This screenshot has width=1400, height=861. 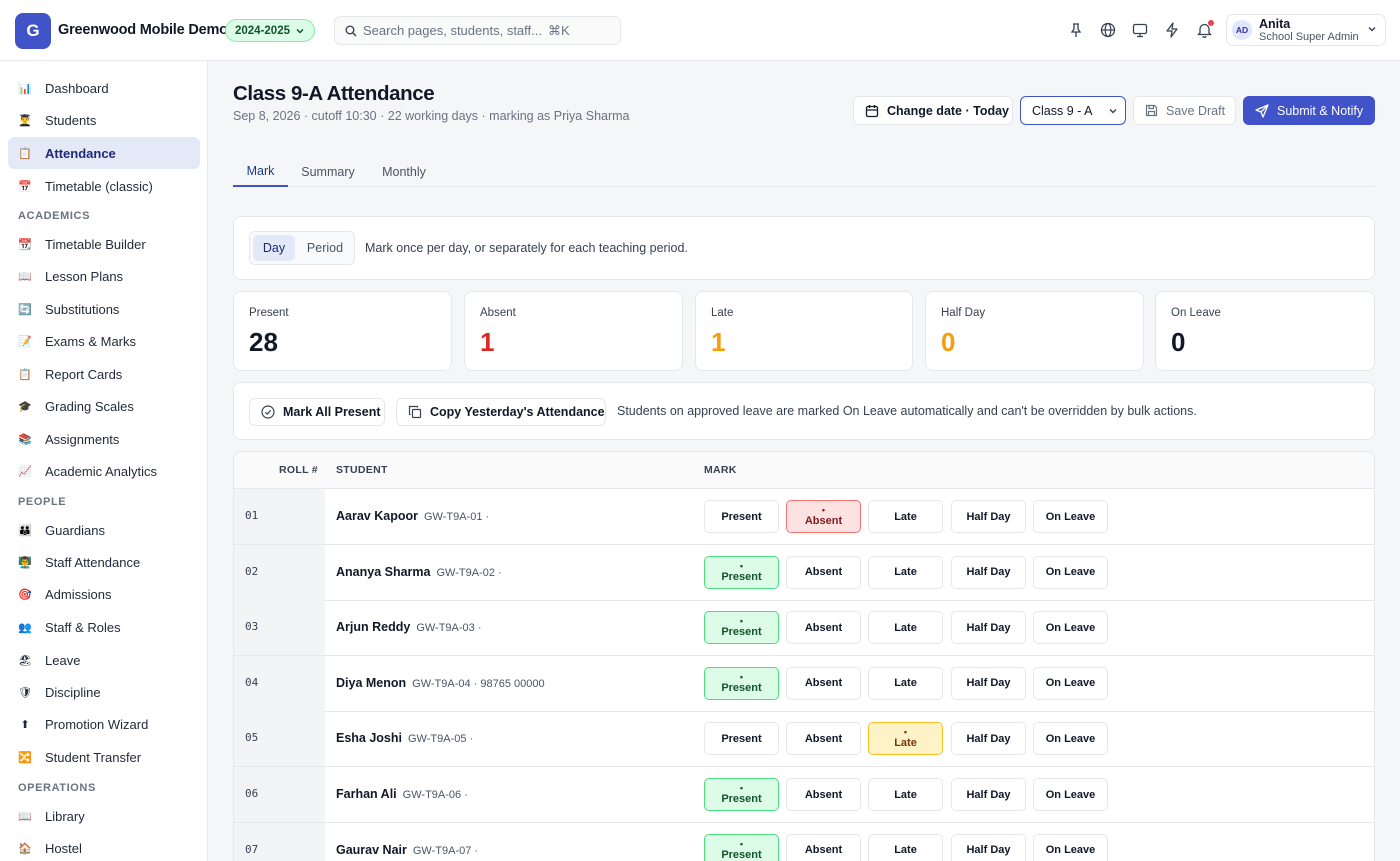 What do you see at coordinates (1108, 30) in the screenshot?
I see `globe-icon` at bounding box center [1108, 30].